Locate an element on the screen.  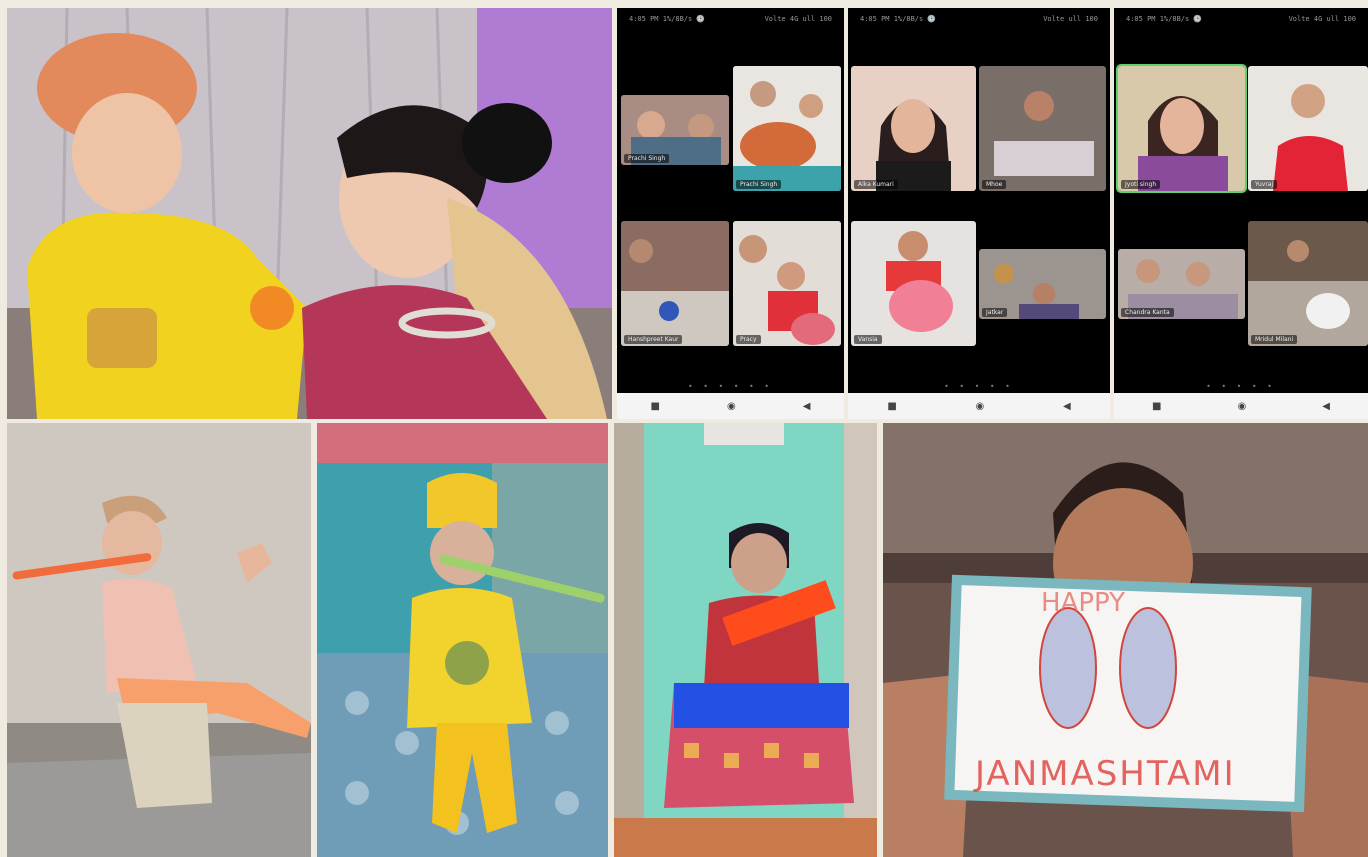
status-bar: 4:05 PM 1%/8B/s 🕑 Volte ull 100 is located at coordinates (979, 19).